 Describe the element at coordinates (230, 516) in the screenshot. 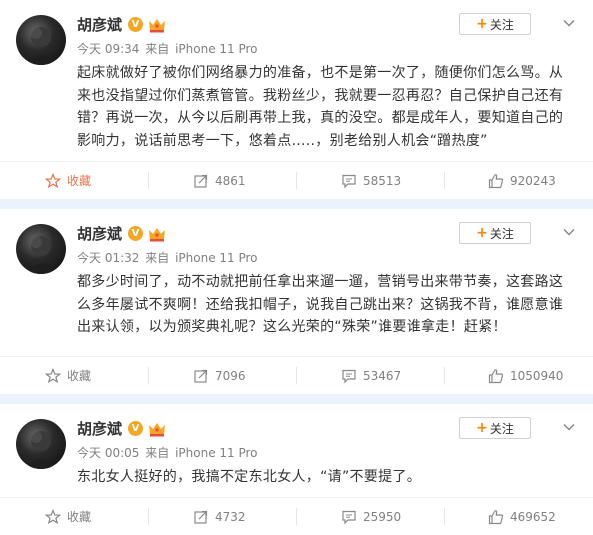

I see `repost-count: 4732` at that location.